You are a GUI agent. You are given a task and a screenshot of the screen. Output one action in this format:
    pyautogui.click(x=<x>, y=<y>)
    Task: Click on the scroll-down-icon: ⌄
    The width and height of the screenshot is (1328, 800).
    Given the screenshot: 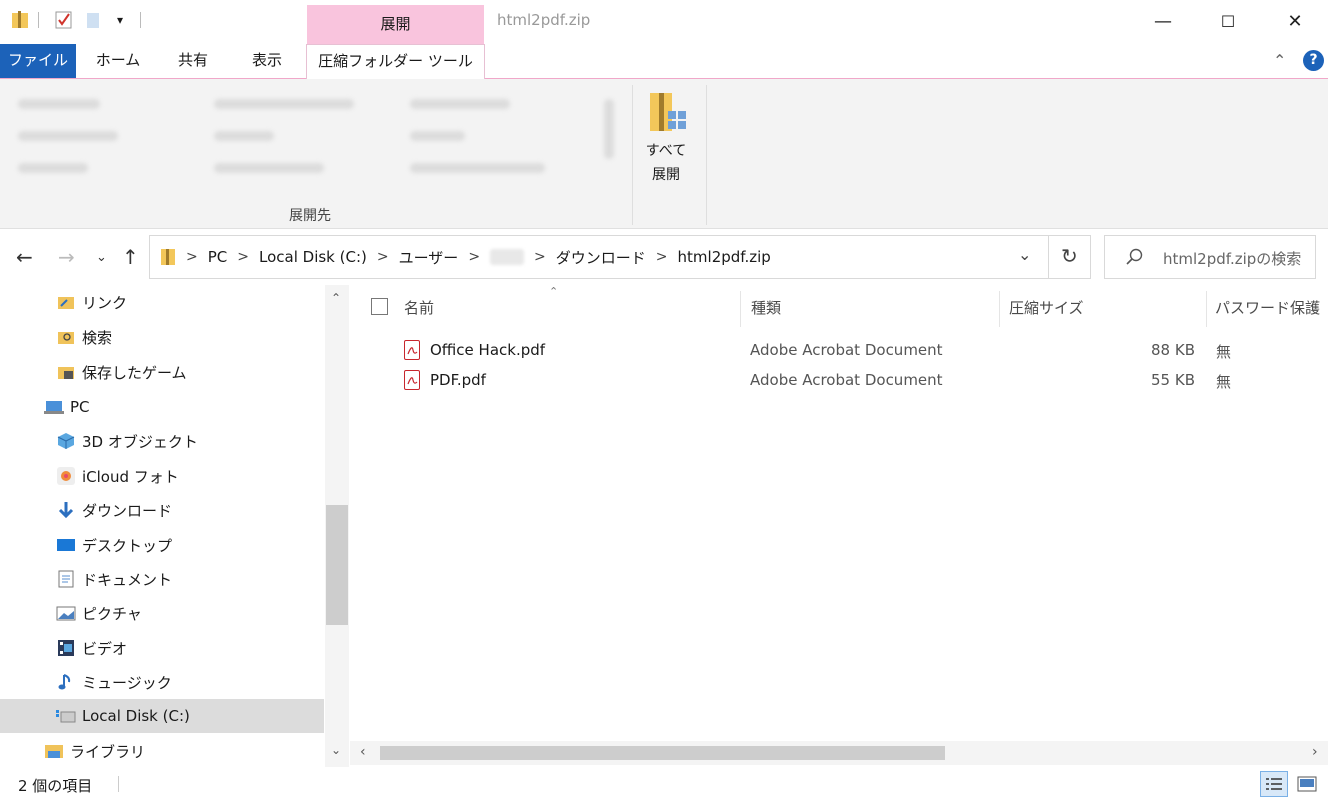 What is the action you would take?
    pyautogui.click(x=336, y=750)
    